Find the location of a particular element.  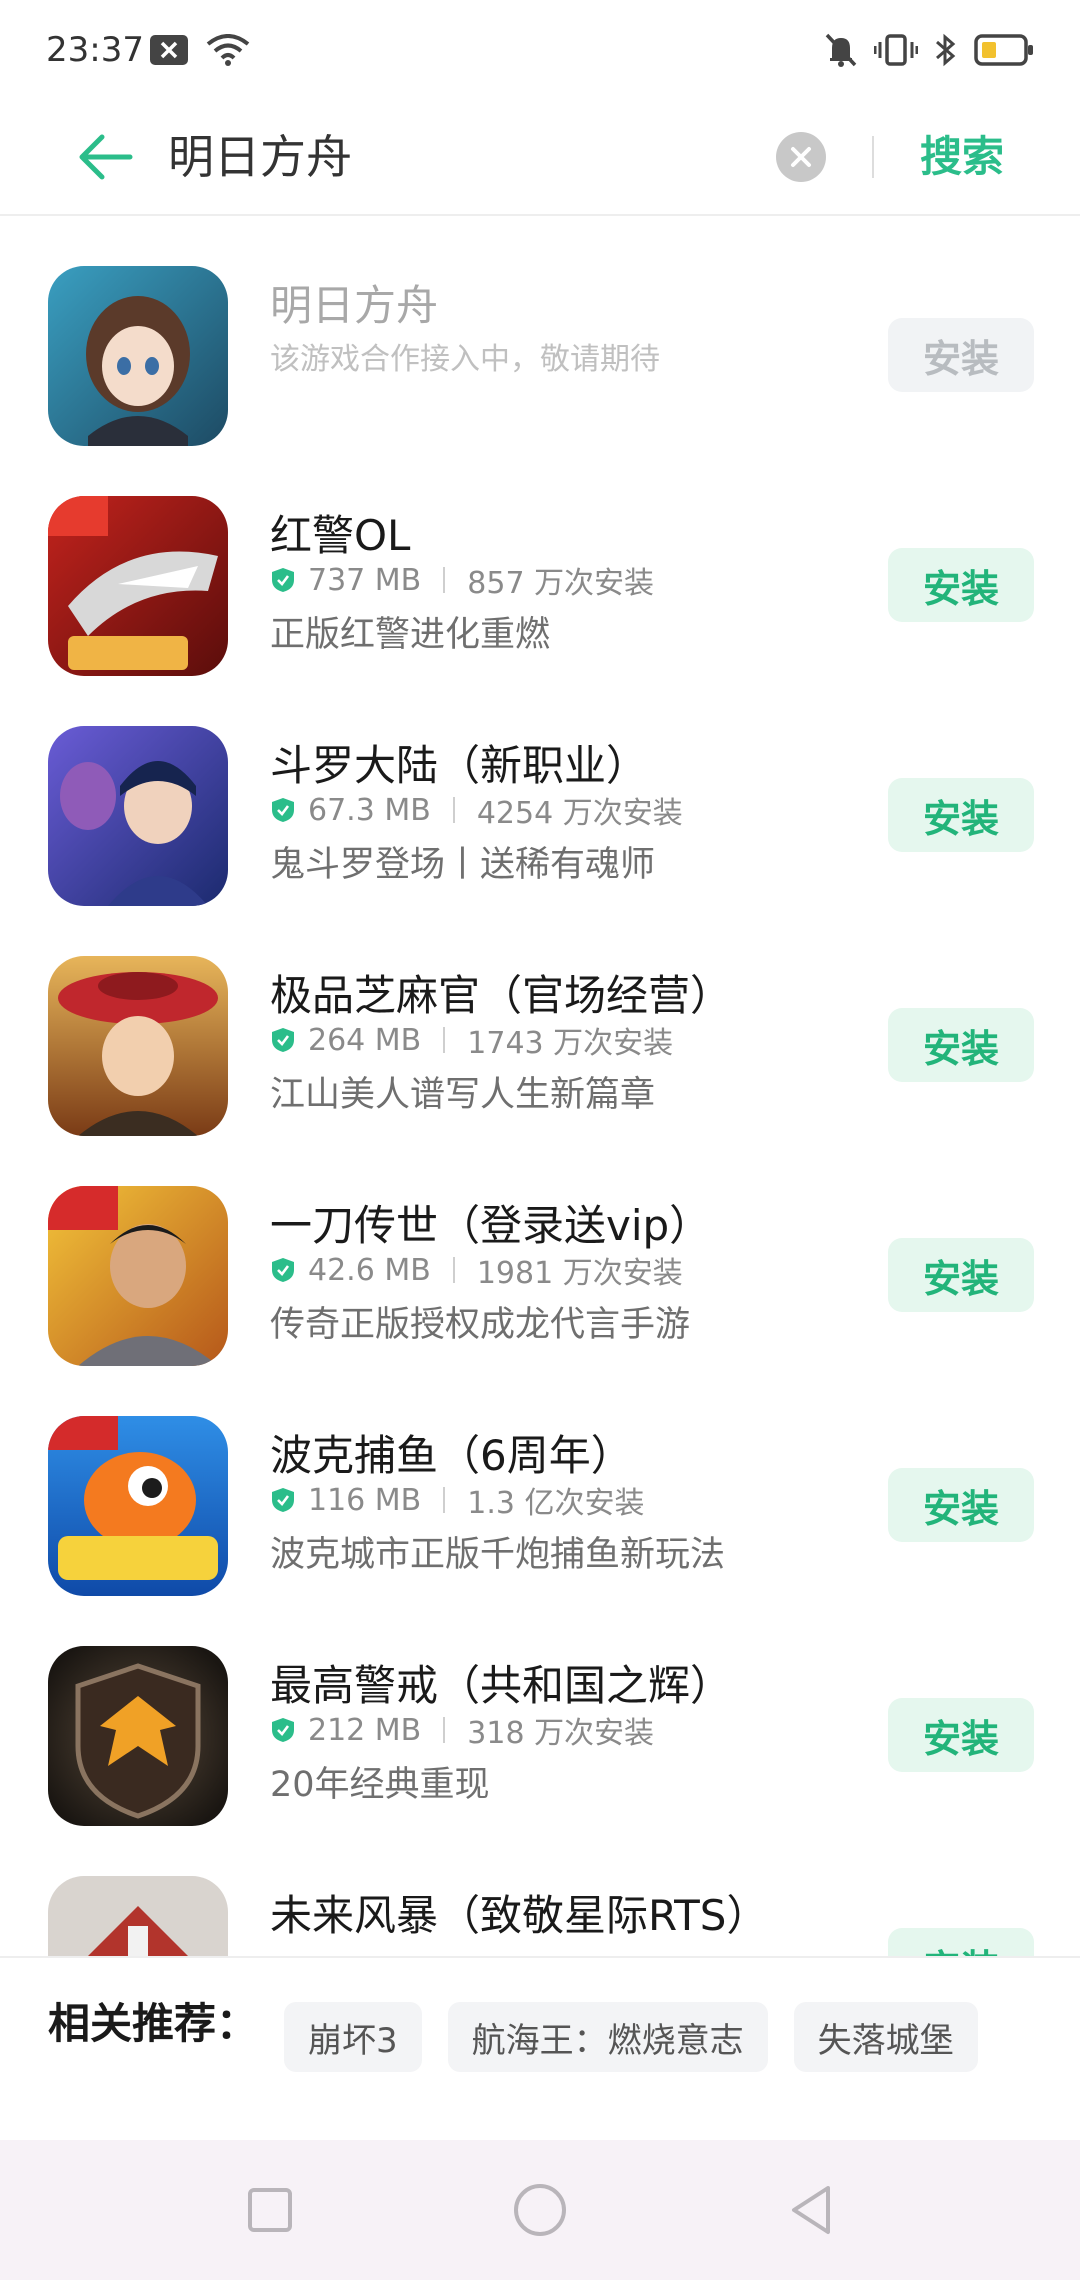

close-icon is located at coordinates (801, 157).